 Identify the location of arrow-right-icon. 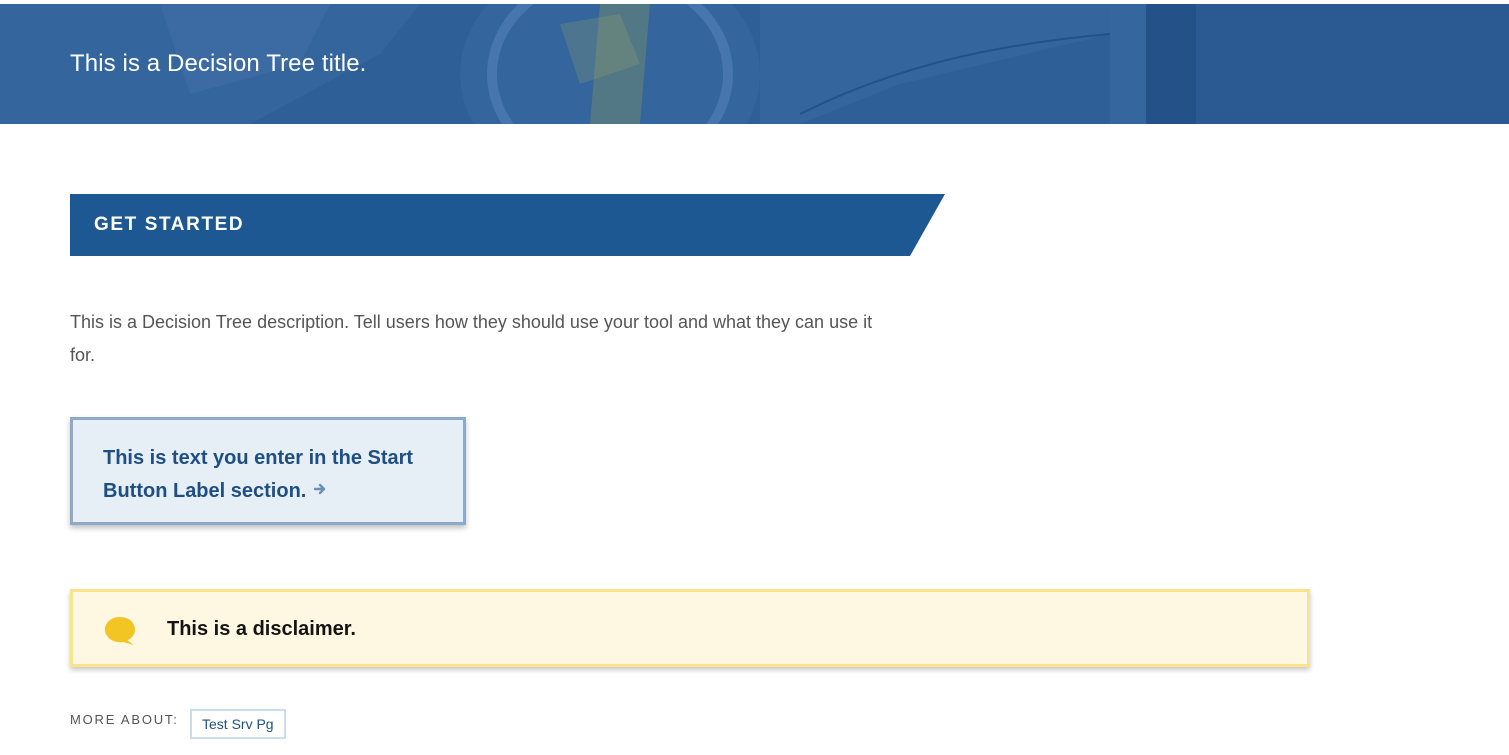
(320, 490).